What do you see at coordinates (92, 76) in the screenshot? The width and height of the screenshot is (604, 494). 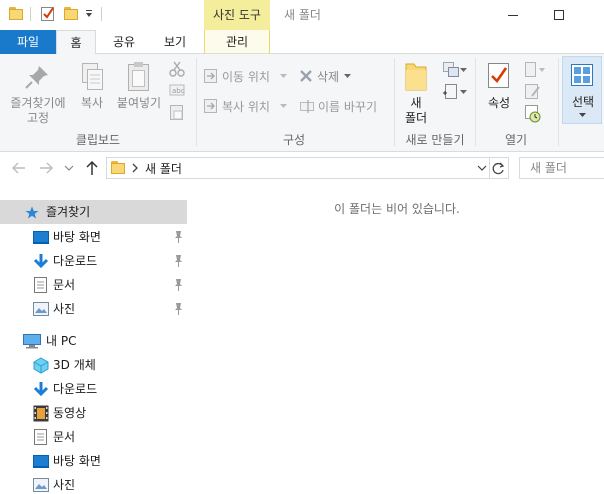 I see `copy-icon` at bounding box center [92, 76].